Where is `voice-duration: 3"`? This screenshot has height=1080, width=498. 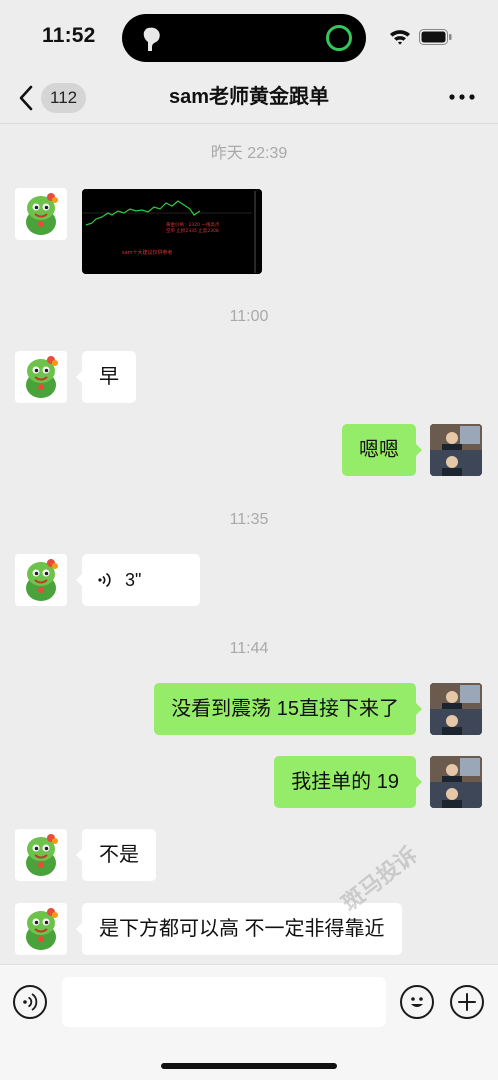 voice-duration: 3" is located at coordinates (133, 580).